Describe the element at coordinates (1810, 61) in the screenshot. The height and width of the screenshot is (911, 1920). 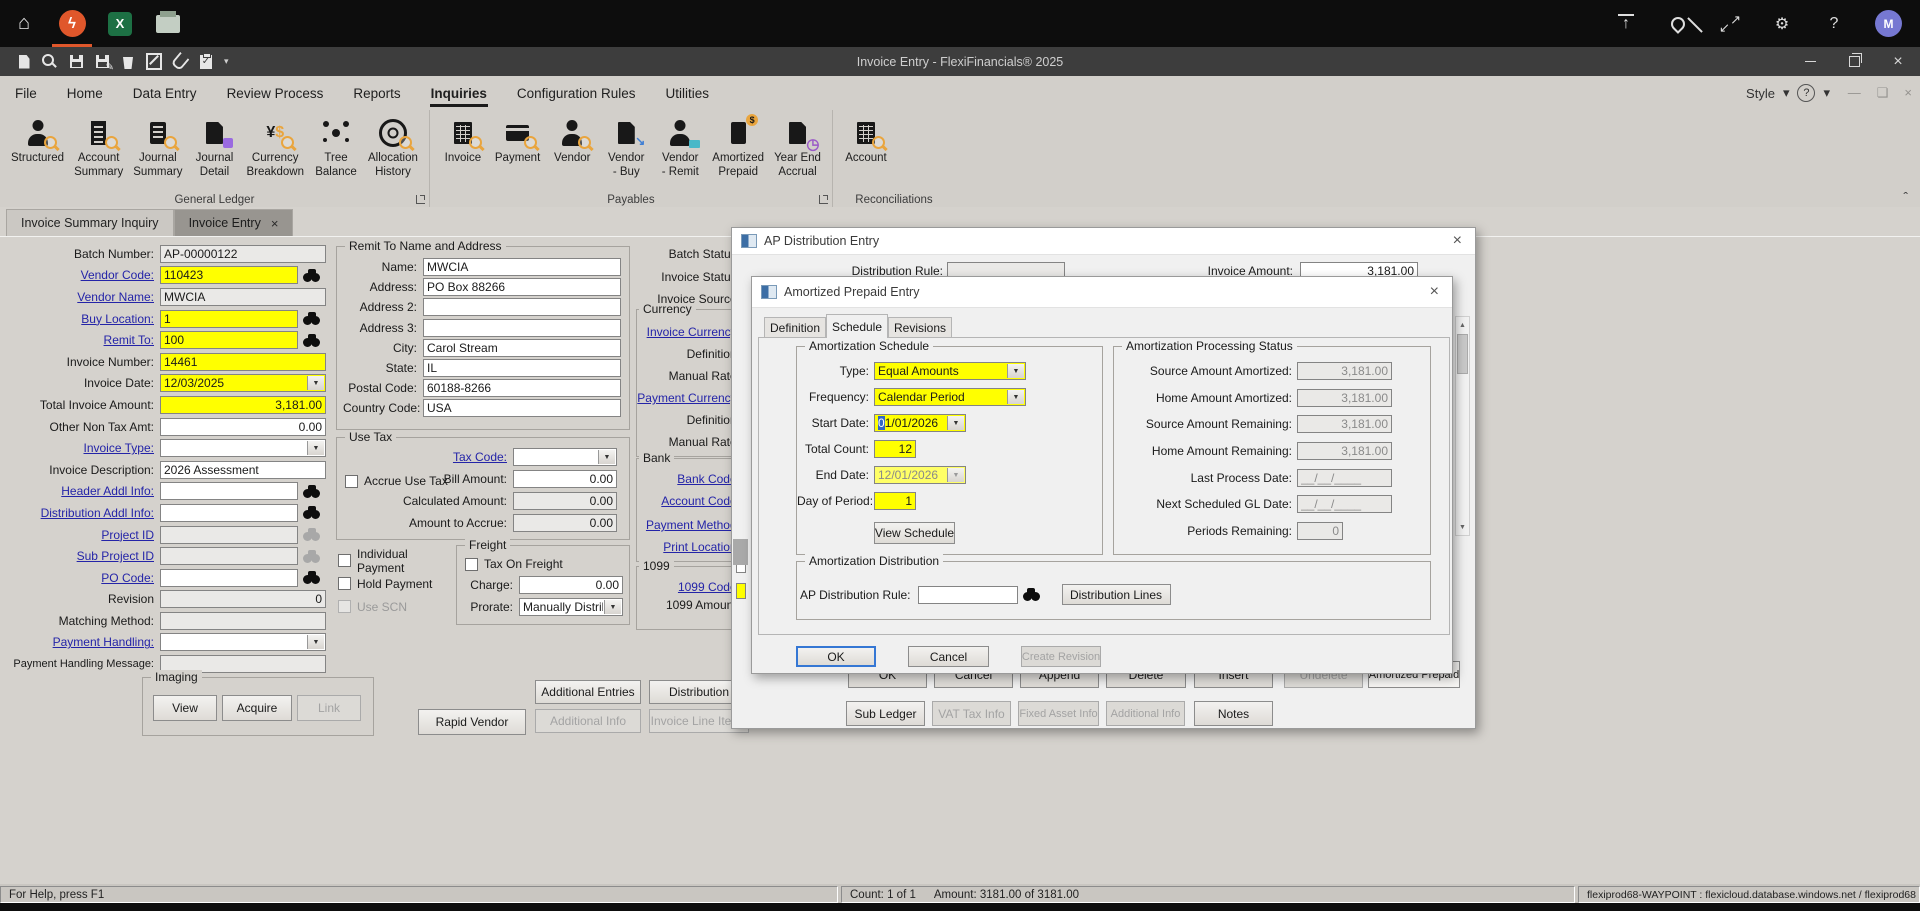
I see `minimize-button` at that location.